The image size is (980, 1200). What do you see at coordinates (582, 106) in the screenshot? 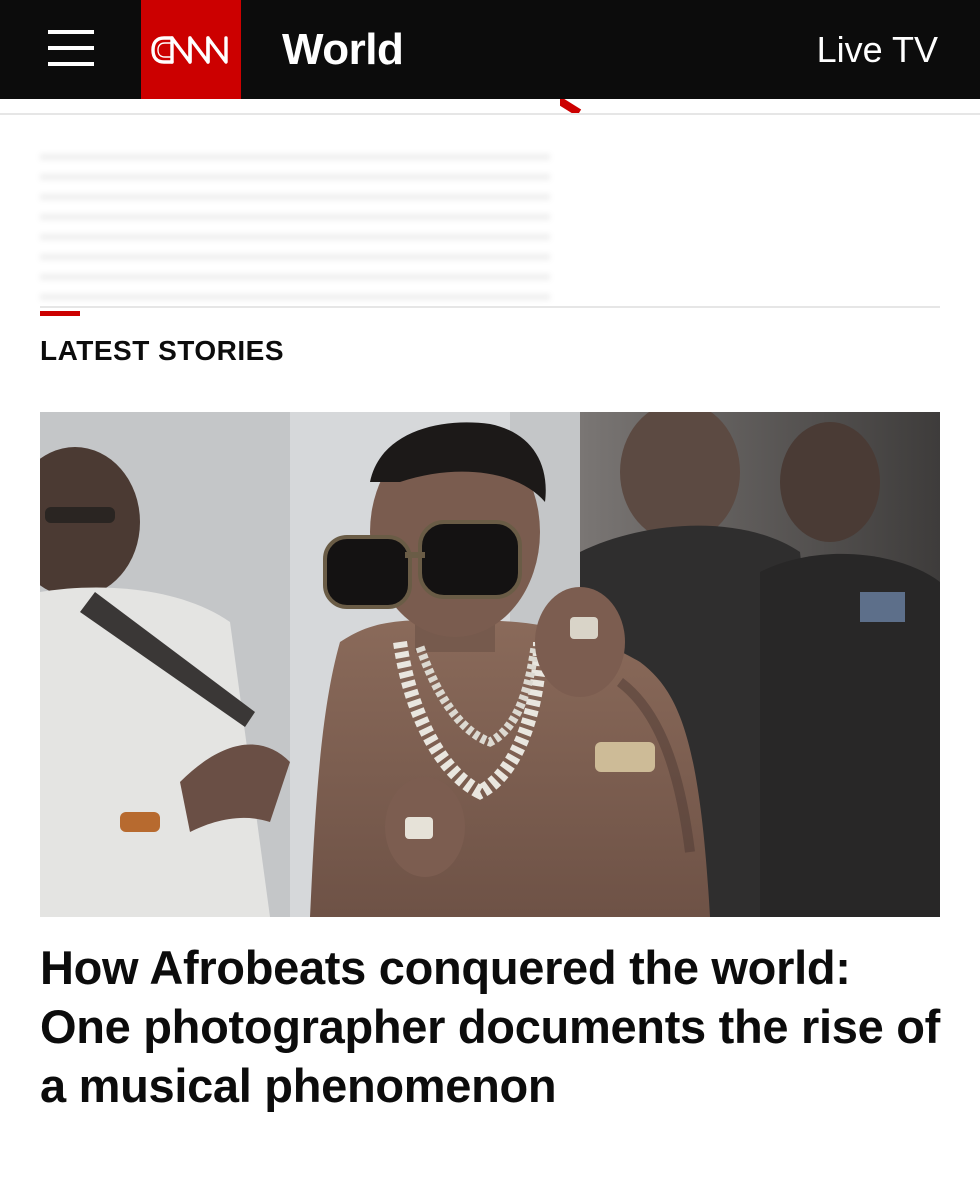
I see `red-accent-slash` at bounding box center [582, 106].